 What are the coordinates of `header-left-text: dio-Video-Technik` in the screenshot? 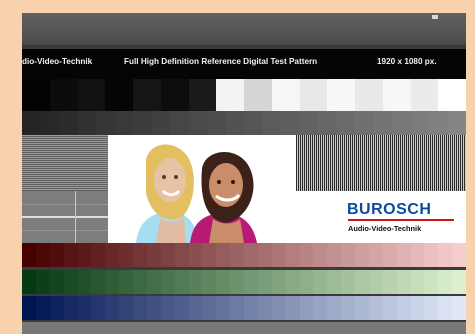 It's located at (57, 61).